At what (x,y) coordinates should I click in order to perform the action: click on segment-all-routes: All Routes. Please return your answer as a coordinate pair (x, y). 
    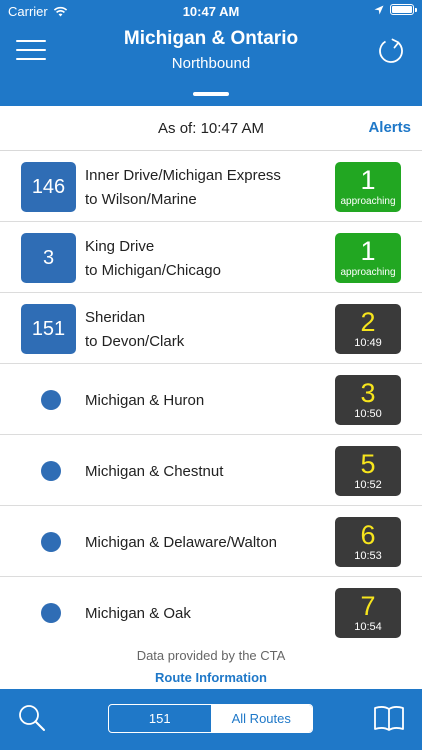
    Looking at the image, I should click on (261, 718).